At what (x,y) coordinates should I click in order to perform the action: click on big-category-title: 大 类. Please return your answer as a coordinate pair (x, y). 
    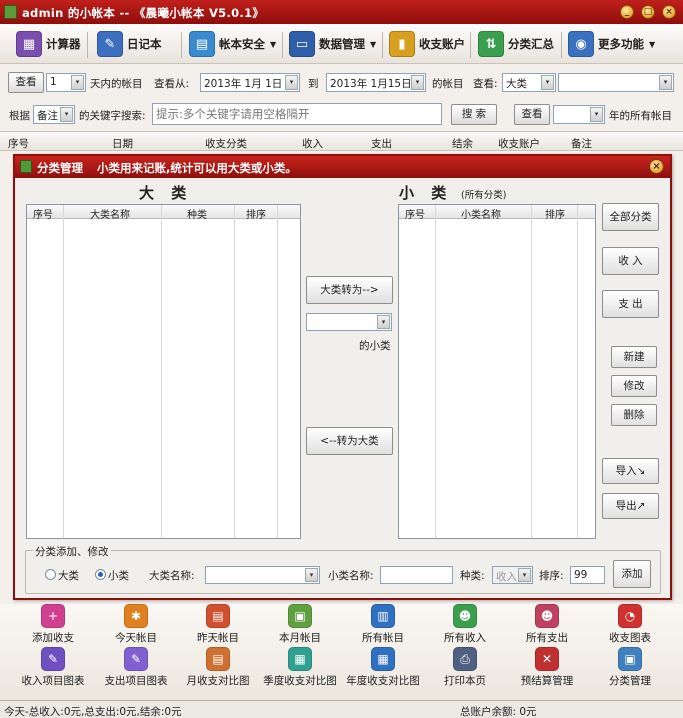
    Looking at the image, I should click on (166, 193).